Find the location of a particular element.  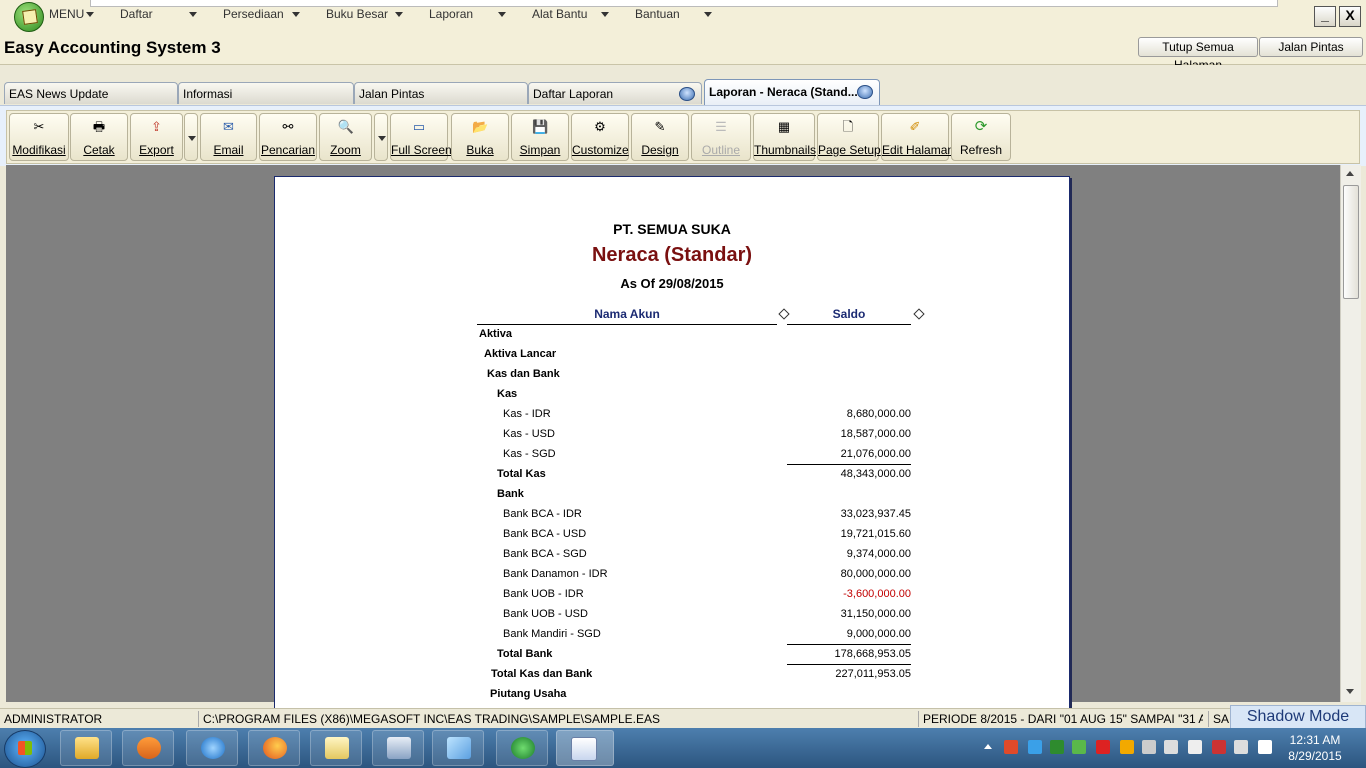

export-dropdown-button is located at coordinates (191, 137).